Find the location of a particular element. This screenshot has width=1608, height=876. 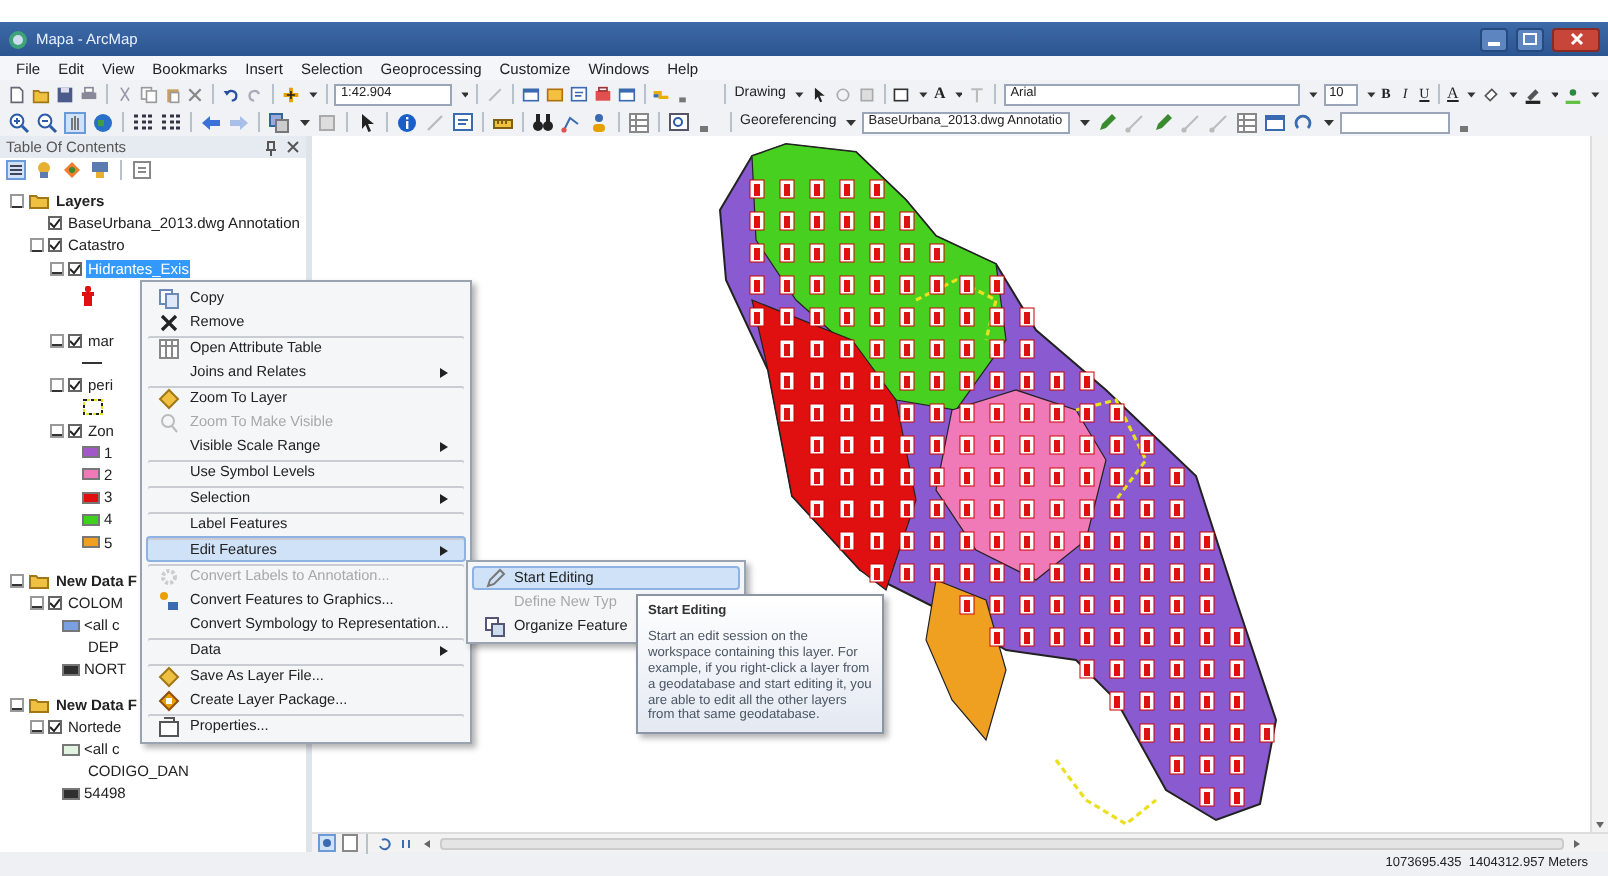

clipboard-icon is located at coordinates (172, 94).